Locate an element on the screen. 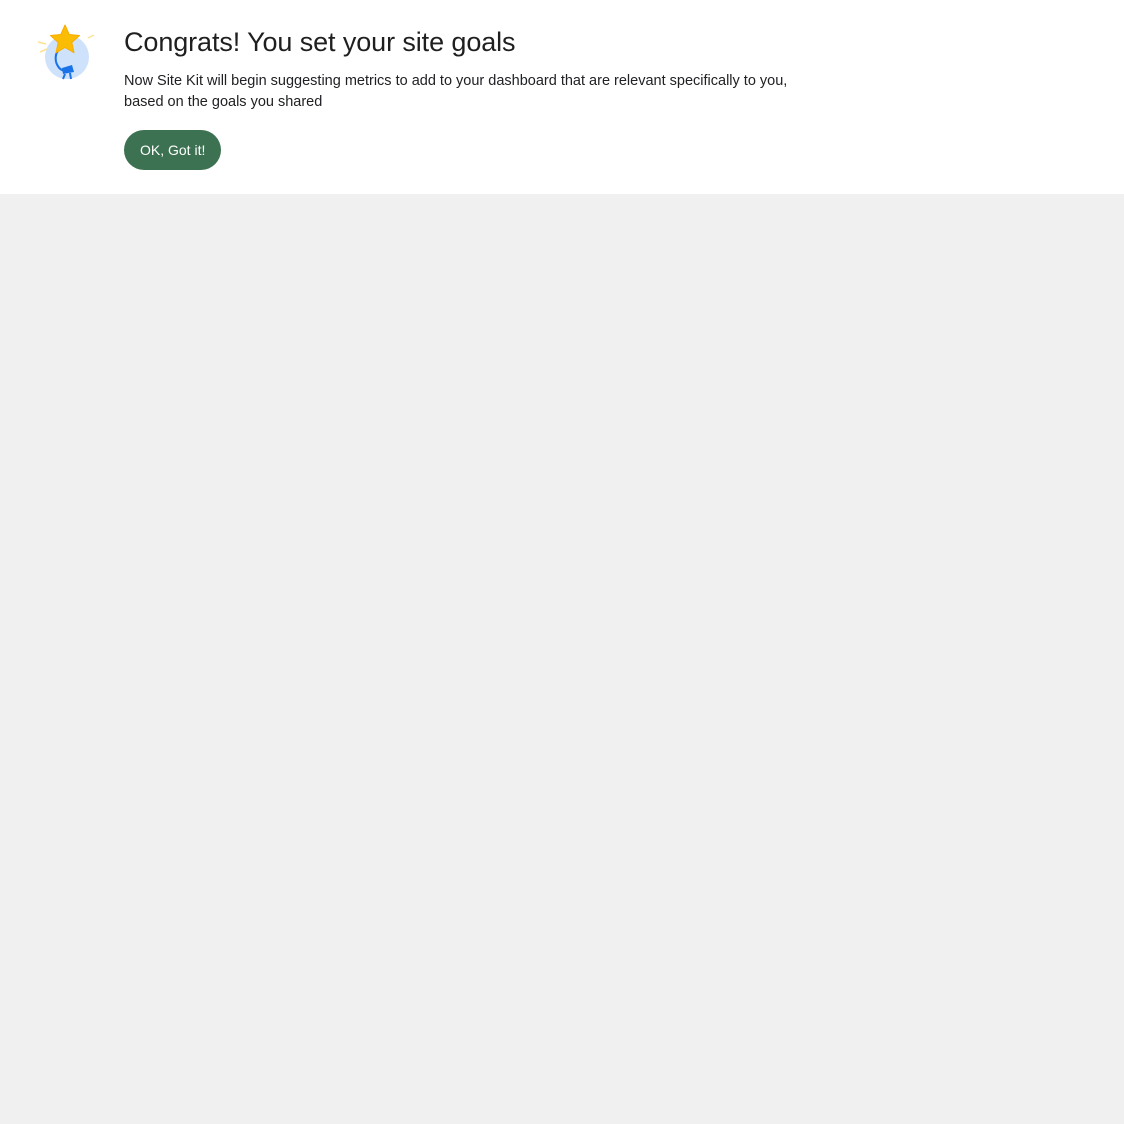 Image resolution: width=1124 pixels, height=1124 pixels. star-celebration-icon is located at coordinates (65, 53).